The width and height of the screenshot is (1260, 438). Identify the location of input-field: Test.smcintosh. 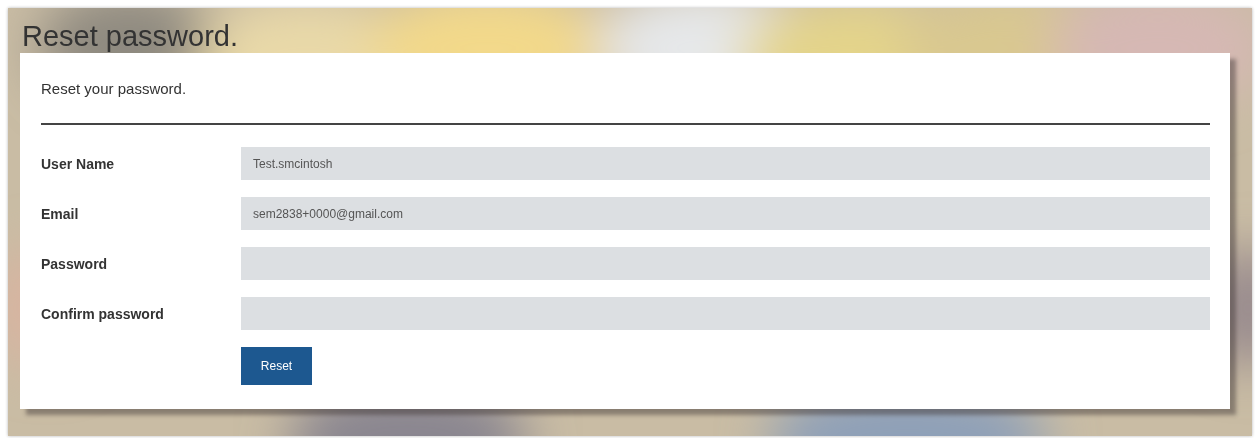
(725, 163).